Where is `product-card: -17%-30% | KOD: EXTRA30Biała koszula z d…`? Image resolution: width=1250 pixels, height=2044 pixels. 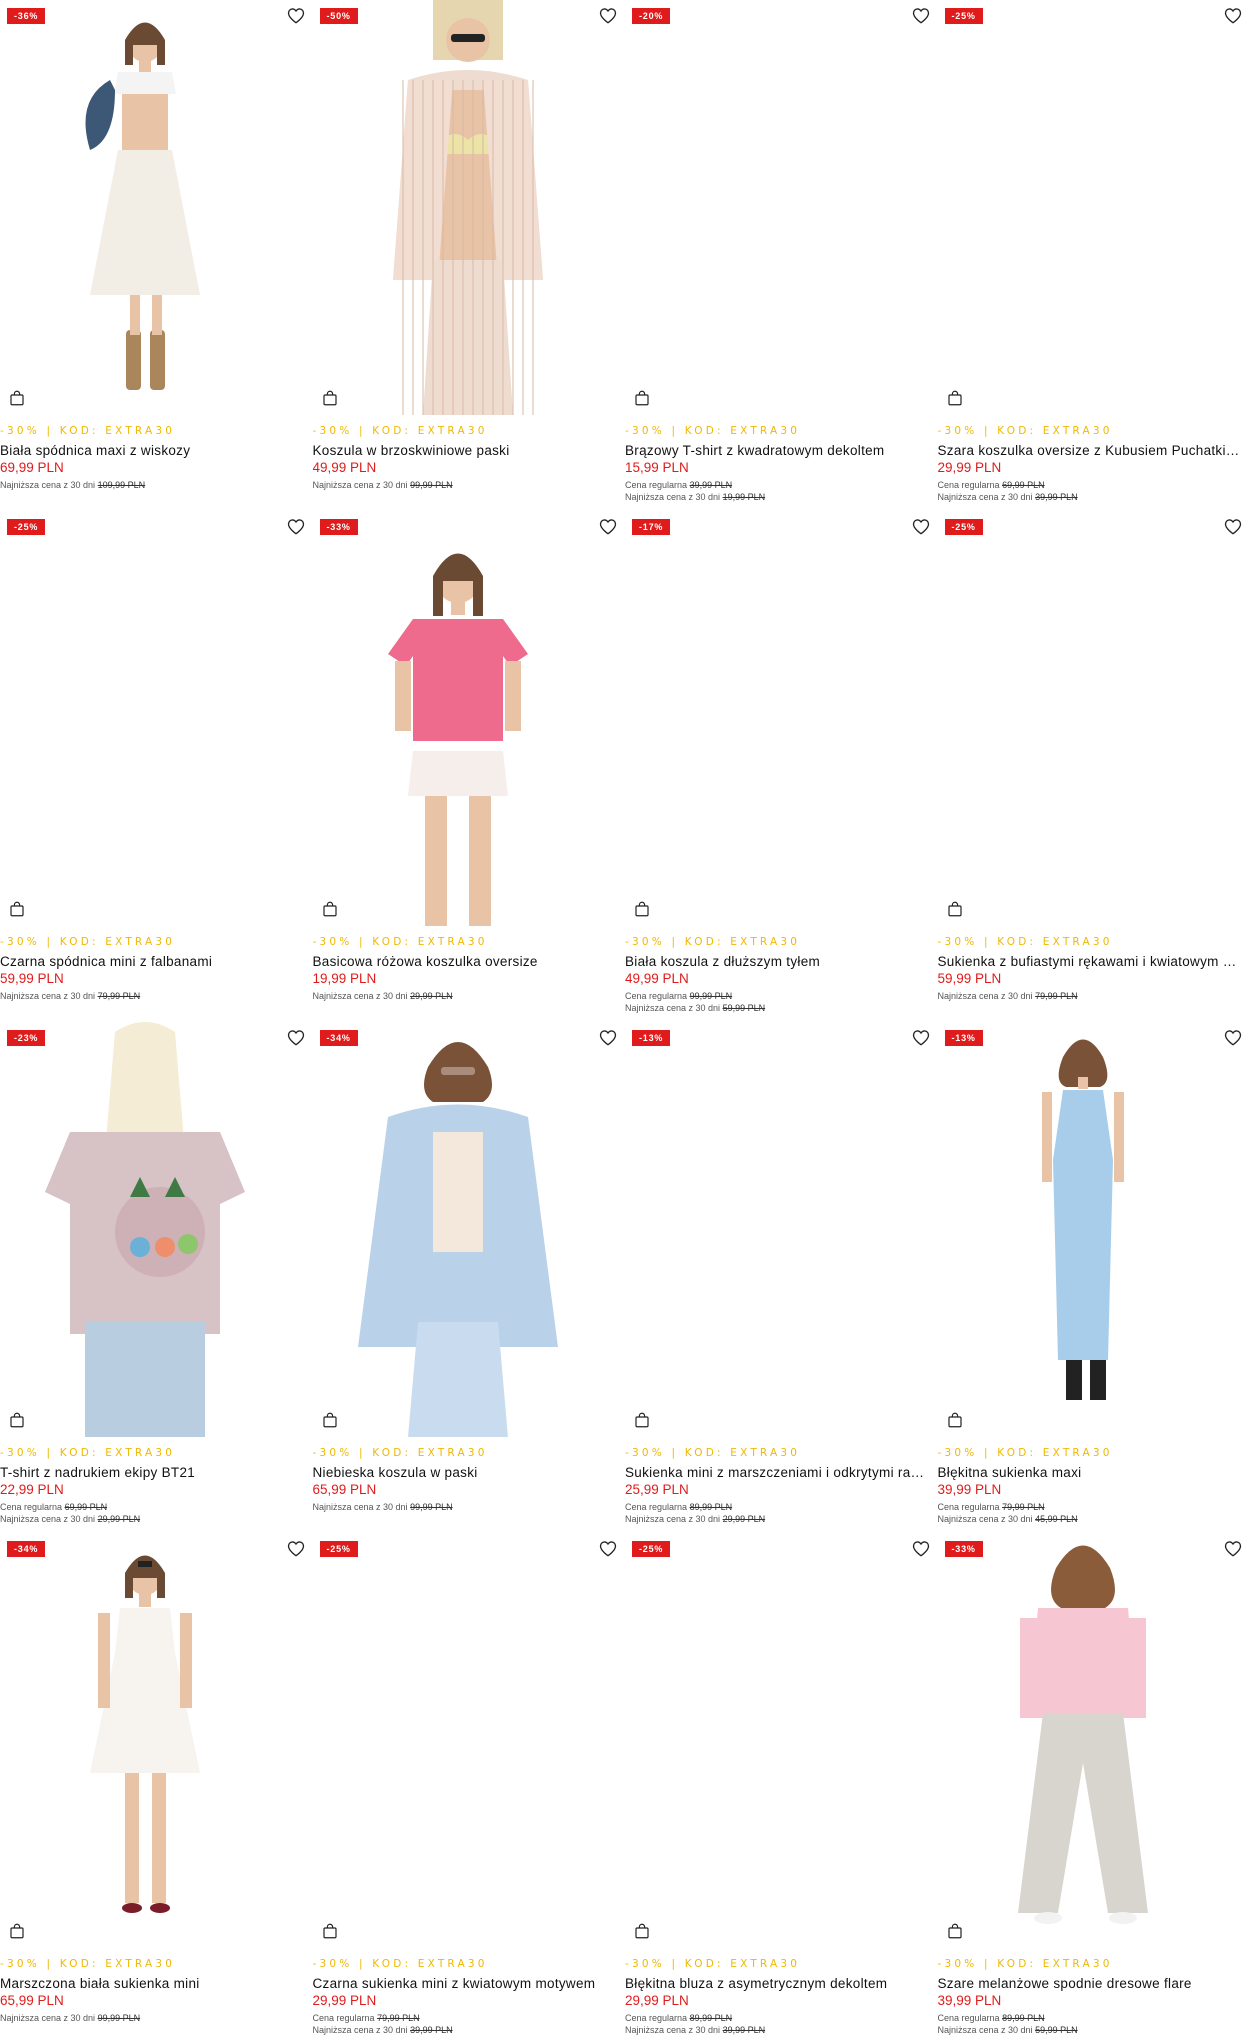 product-card: -17%-30% | KOD: EXTRA30Biała koszula z d… is located at coordinates (781, 766).